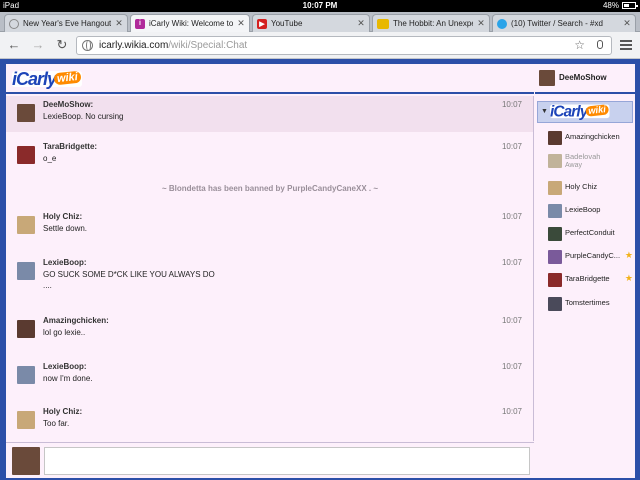 The width and height of the screenshot is (640, 480). What do you see at coordinates (585, 139) in the screenshot?
I see `user-list-item: Amazingchicken` at bounding box center [585, 139].